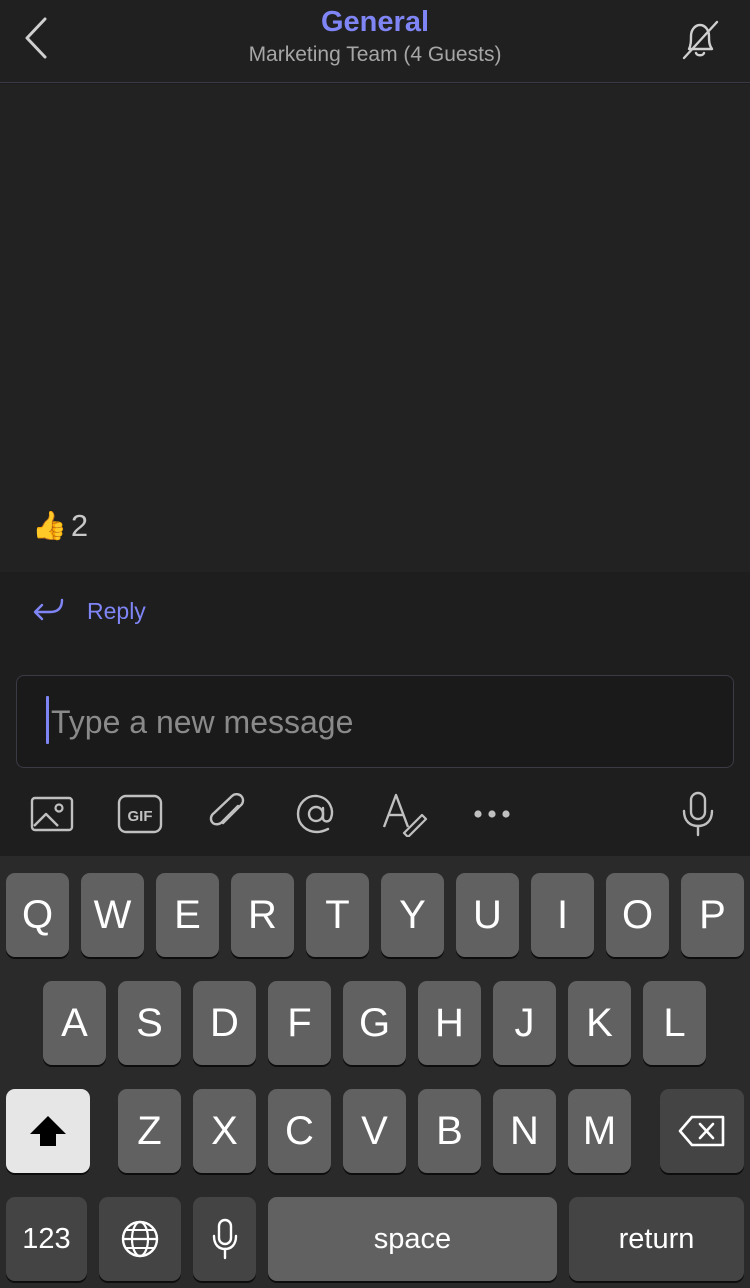  I want to click on numbers-key: 123, so click(46, 1239).